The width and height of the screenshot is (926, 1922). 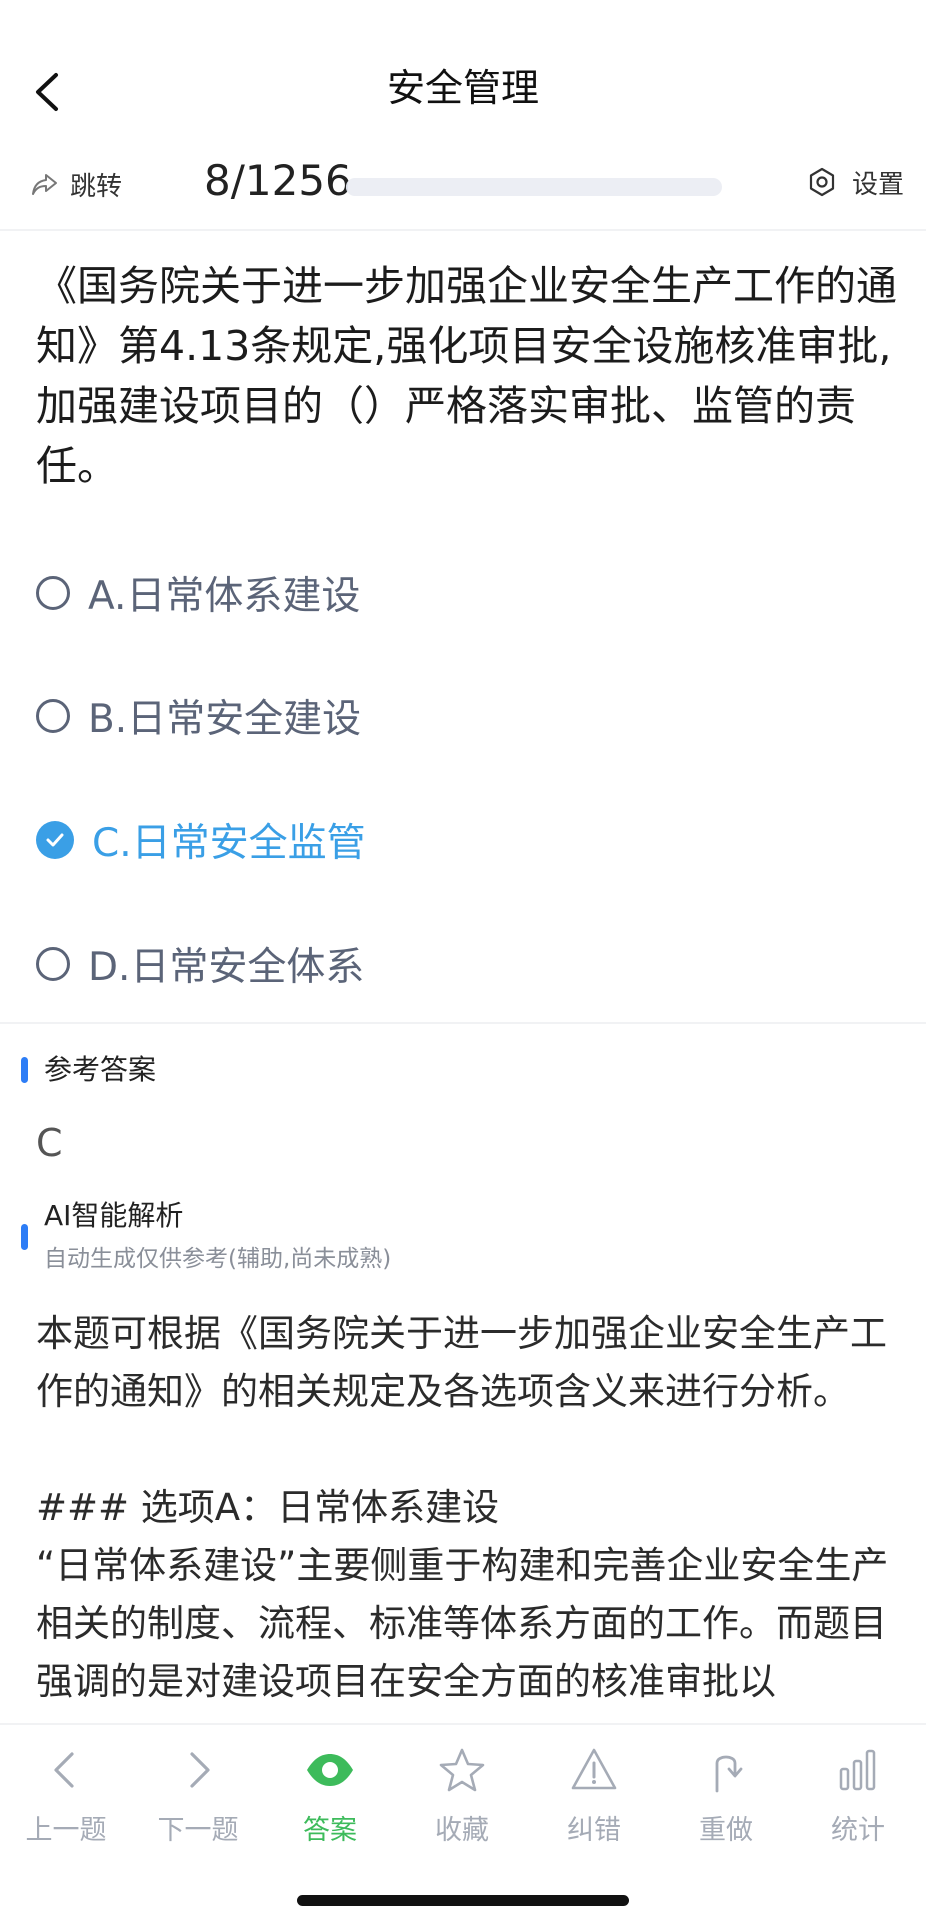 What do you see at coordinates (466, 593) in the screenshot?
I see `option-a: A.日常体系建设` at bounding box center [466, 593].